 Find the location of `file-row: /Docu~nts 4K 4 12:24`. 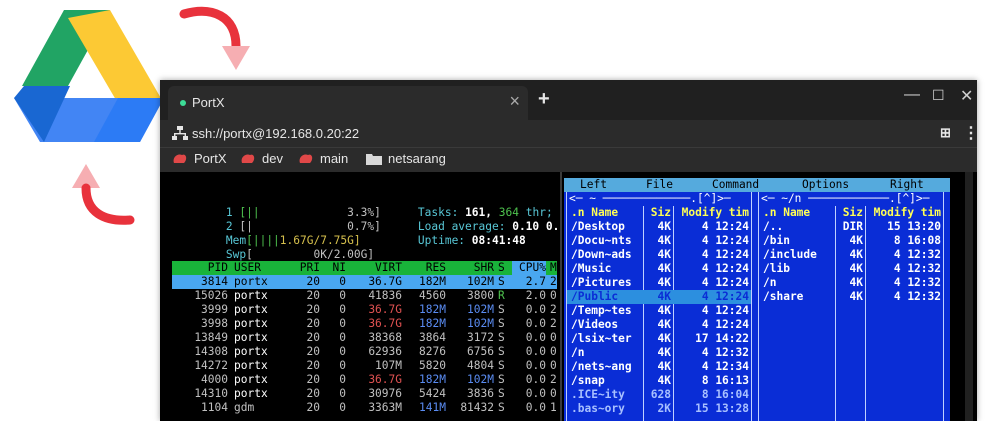

file-row: /Docu~nts 4K 4 12:24 is located at coordinates (659, 241).